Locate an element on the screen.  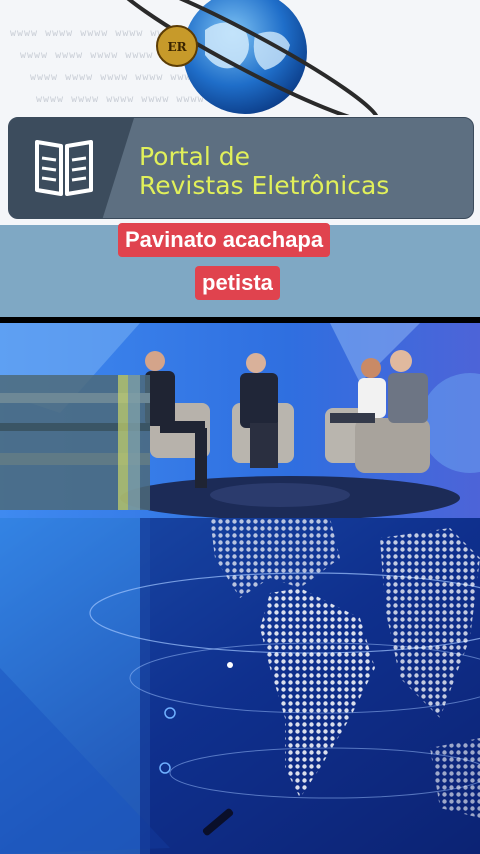
portal-banner: Portal de Revistas Eletrônicas is located at coordinates (241, 168).